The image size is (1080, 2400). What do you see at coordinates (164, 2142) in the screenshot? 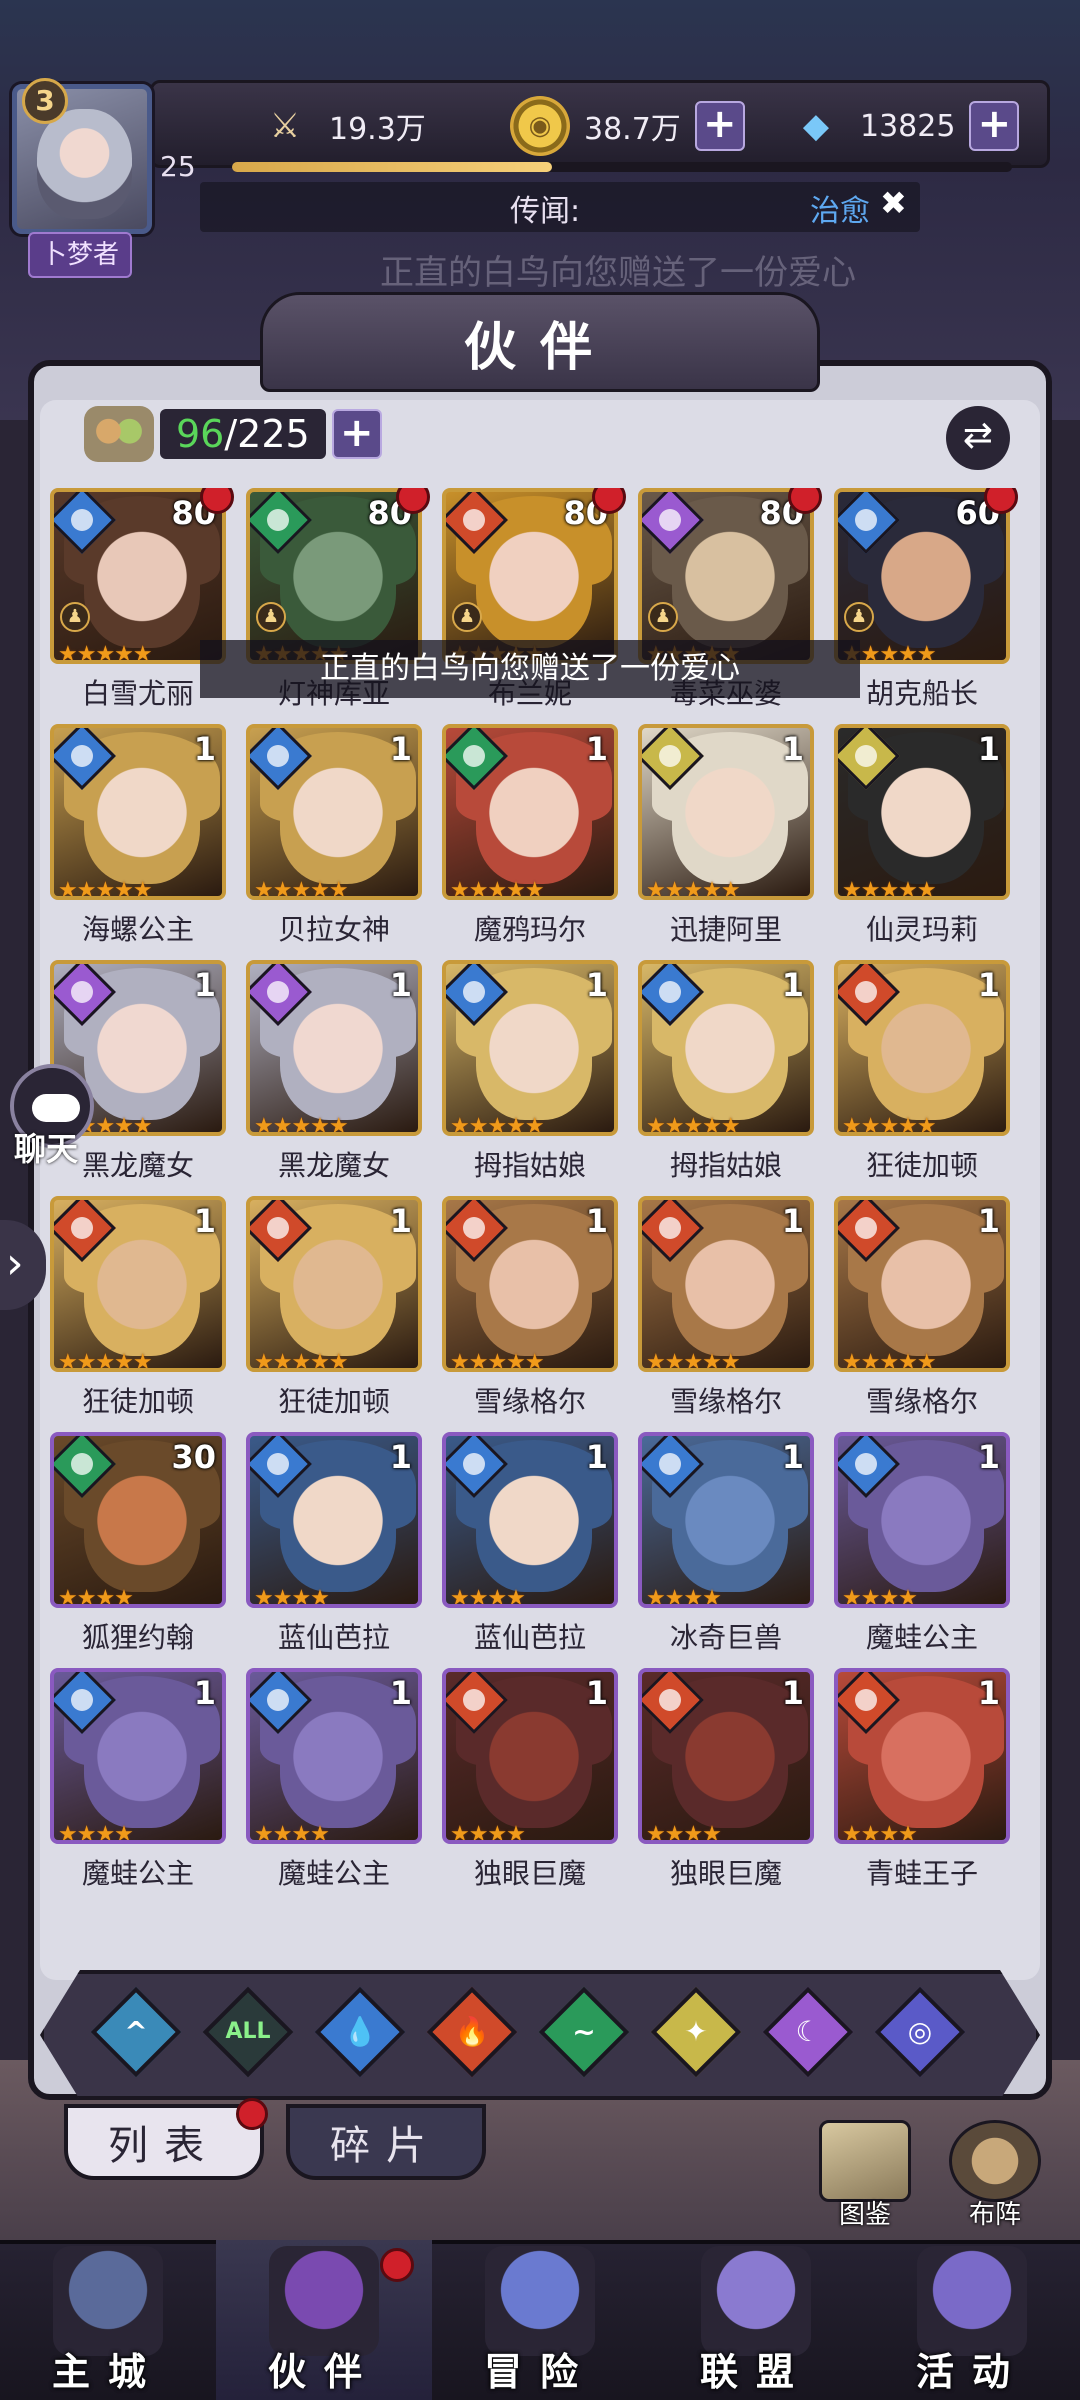
I see `tab-list: 列表` at bounding box center [164, 2142].